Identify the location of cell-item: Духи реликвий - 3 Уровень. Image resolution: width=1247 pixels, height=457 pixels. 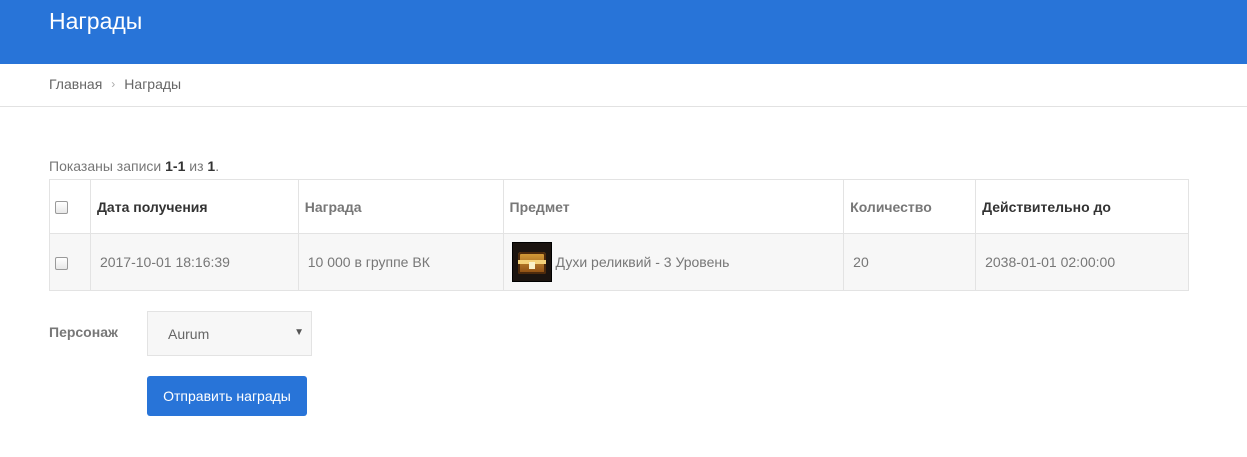
(673, 262).